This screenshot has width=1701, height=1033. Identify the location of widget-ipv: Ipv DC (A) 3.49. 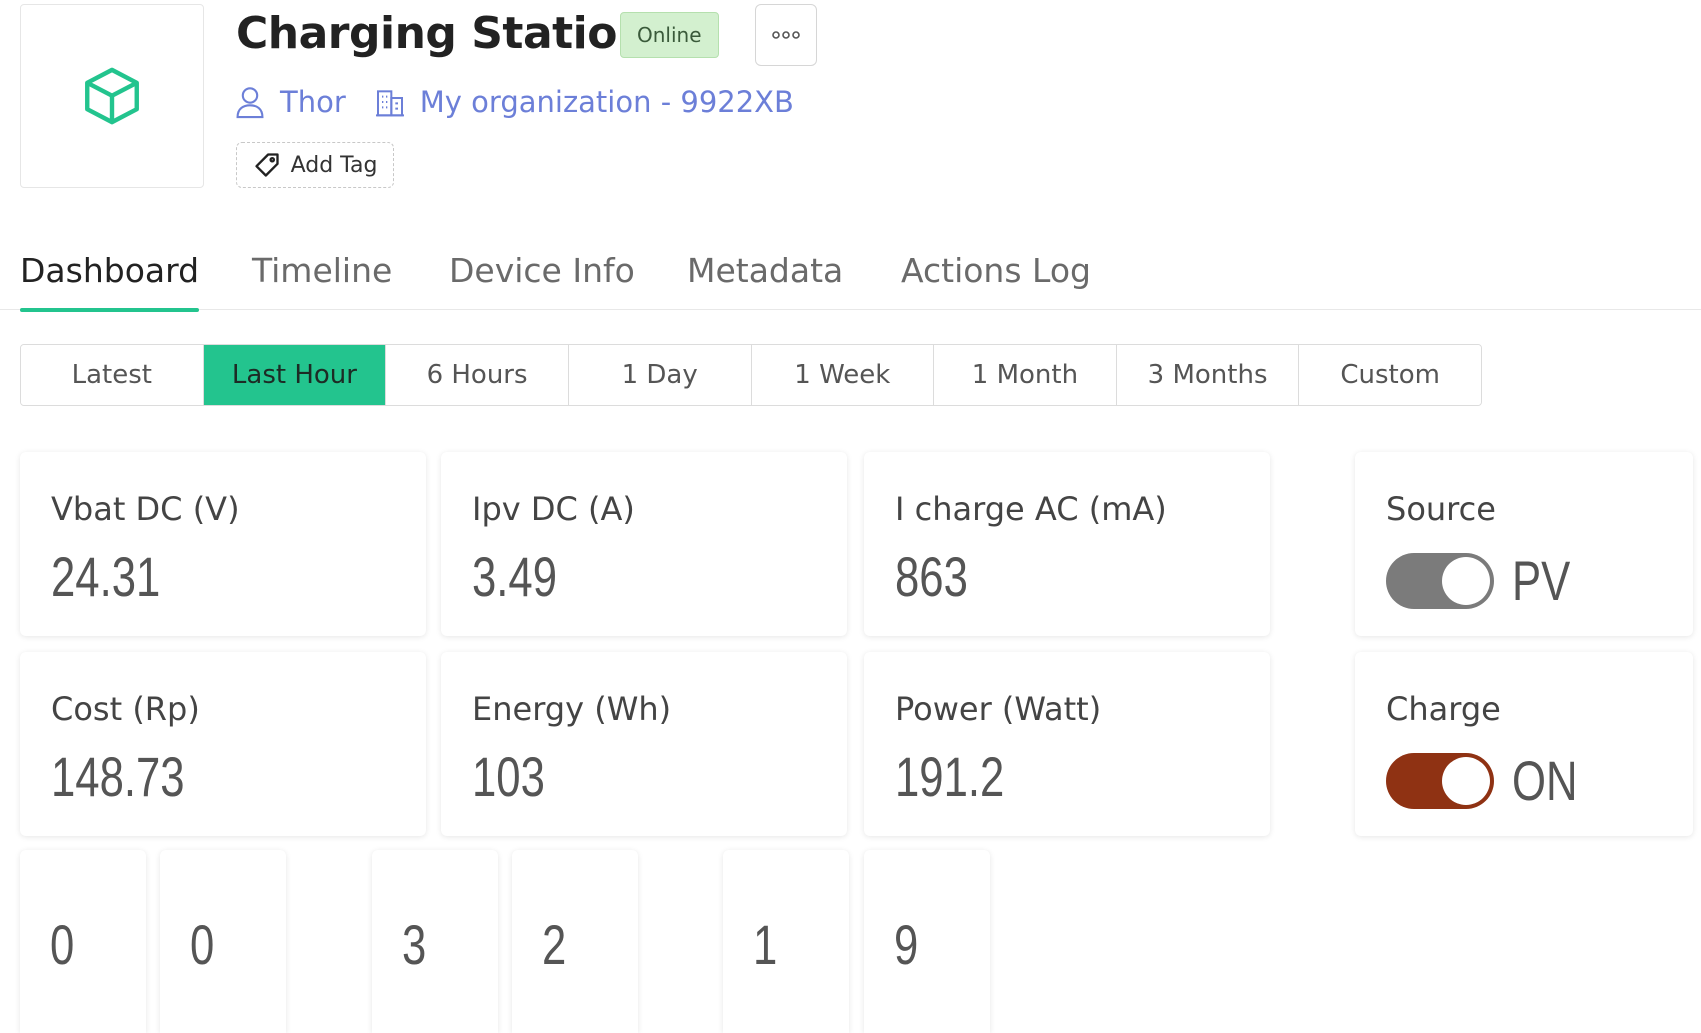
(644, 544).